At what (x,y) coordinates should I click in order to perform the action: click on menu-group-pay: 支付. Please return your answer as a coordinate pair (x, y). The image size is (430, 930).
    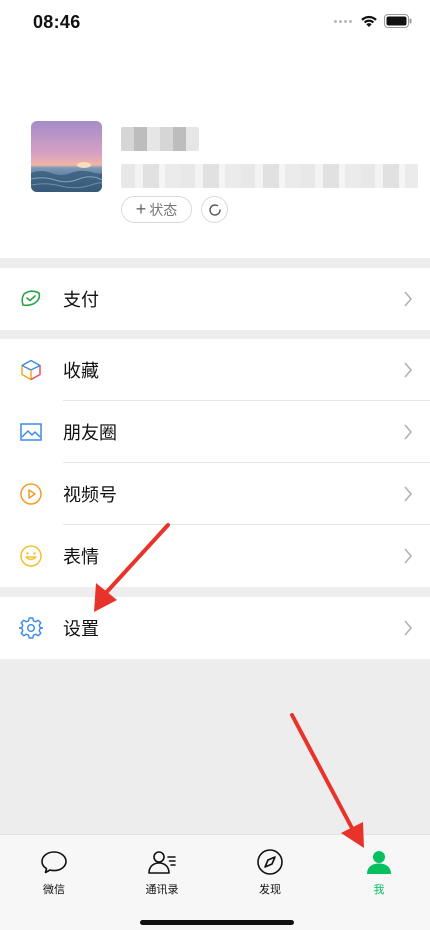
    Looking at the image, I should click on (215, 299).